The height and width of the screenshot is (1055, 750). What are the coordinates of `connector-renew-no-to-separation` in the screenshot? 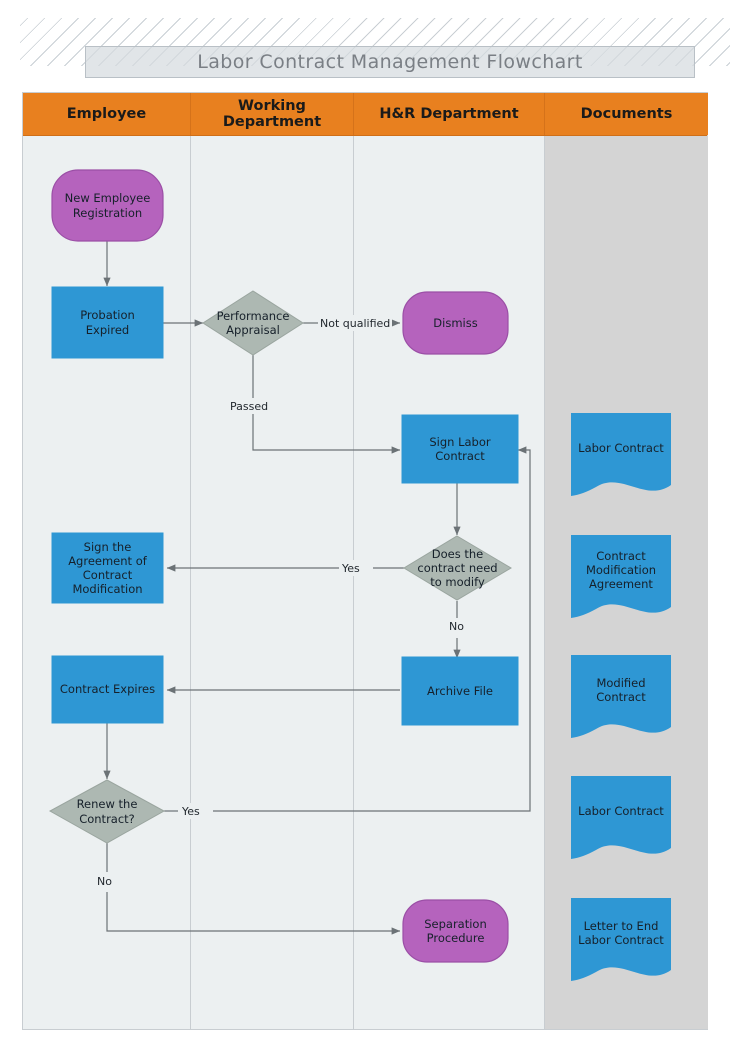 It's located at (253, 913).